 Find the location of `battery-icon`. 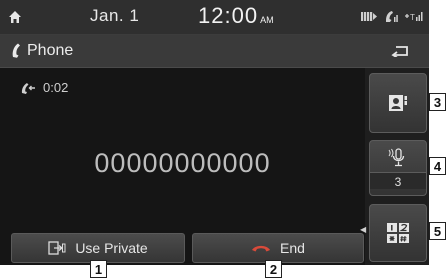

battery-icon is located at coordinates (369, 16).